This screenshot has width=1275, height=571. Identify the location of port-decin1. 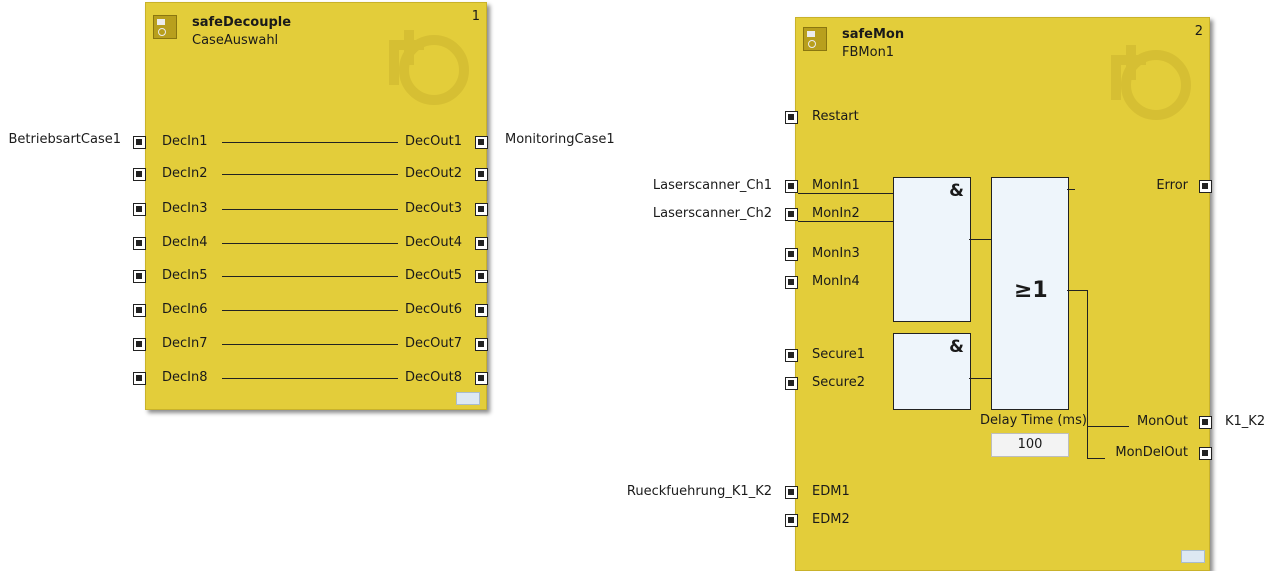
(139, 142).